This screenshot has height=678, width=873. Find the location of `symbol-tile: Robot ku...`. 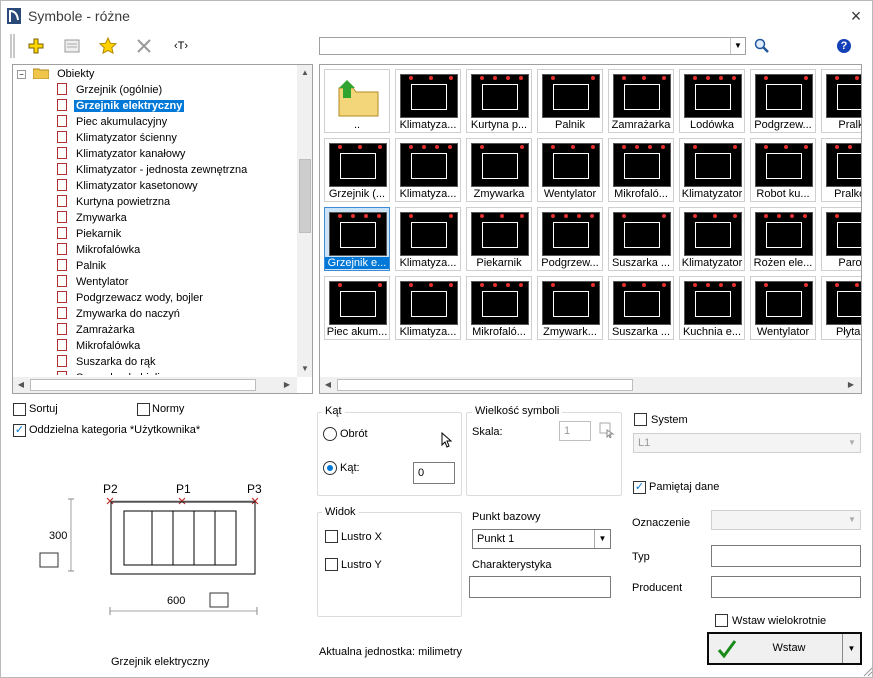

symbol-tile: Robot ku... is located at coordinates (783, 170).